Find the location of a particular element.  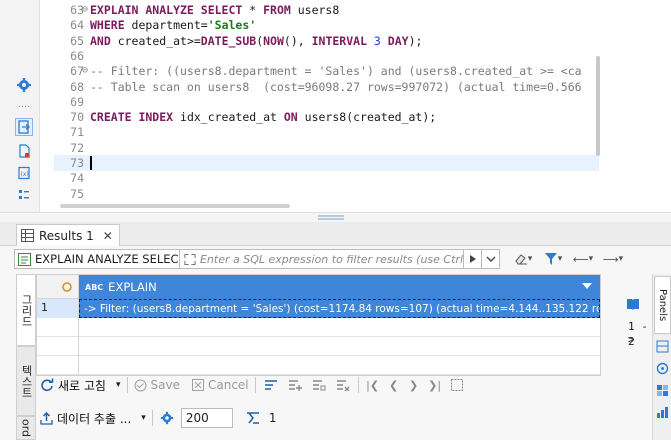

export-dropdown-icon: ▾ is located at coordinates (143, 418).